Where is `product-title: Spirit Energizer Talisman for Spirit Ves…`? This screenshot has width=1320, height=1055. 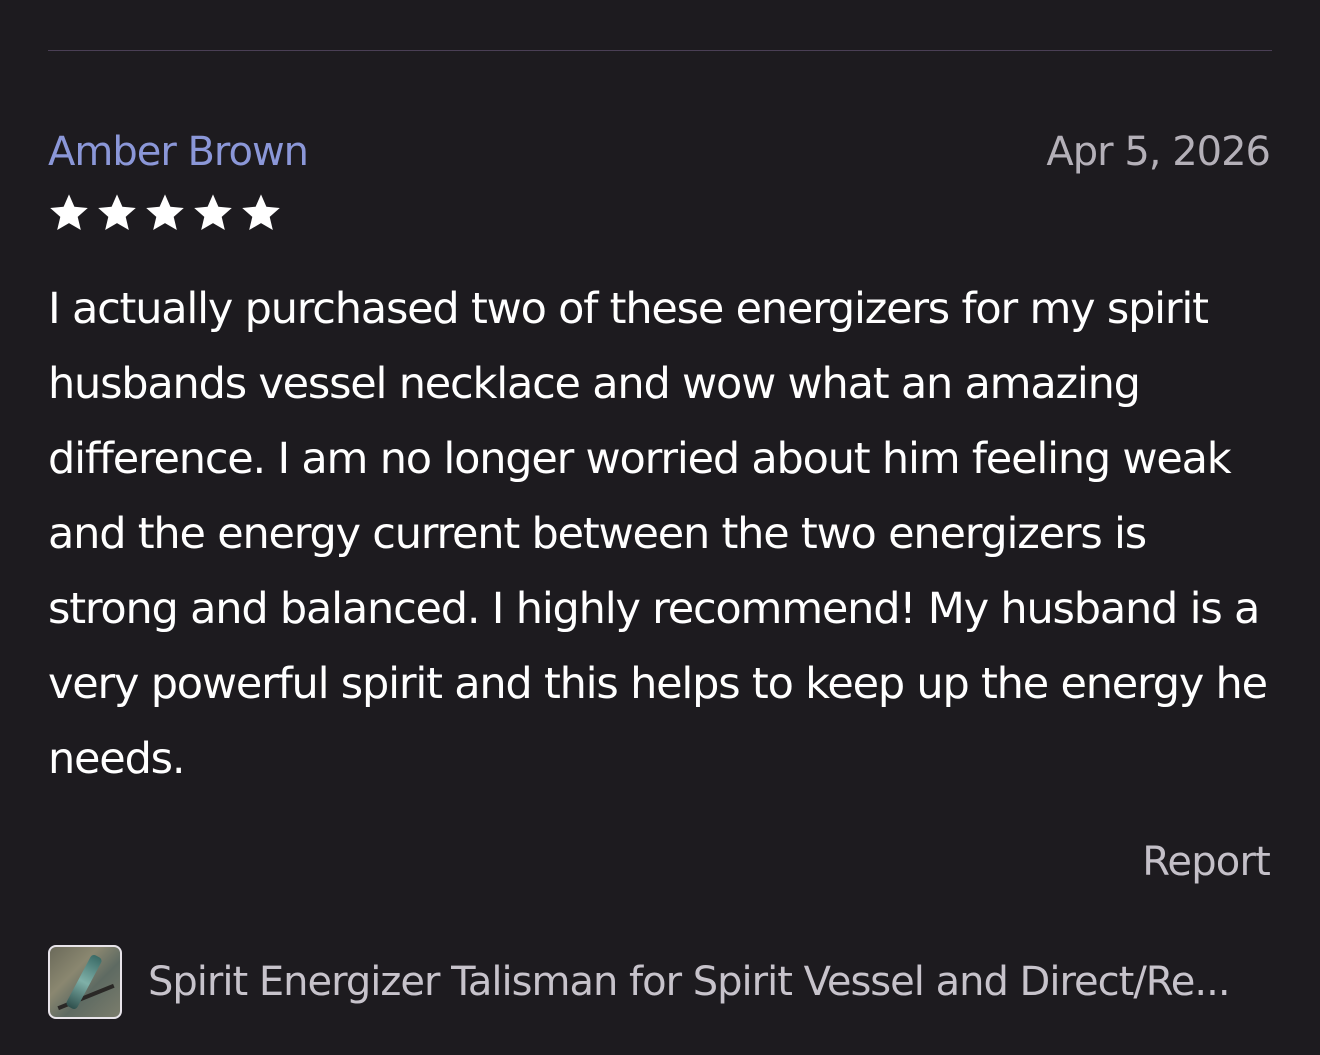
product-title: Spirit Energizer Talisman for Spirit Ves… is located at coordinates (689, 982).